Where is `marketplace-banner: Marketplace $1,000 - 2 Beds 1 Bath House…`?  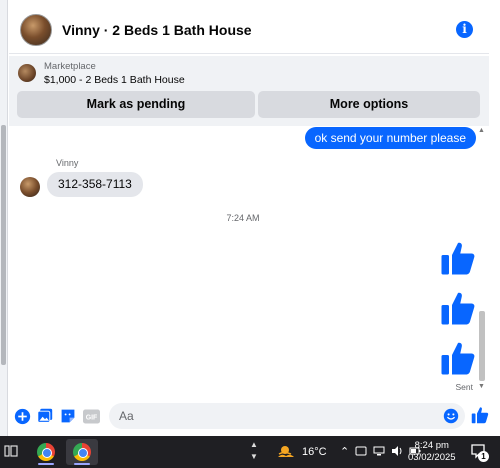 marketplace-banner: Marketplace $1,000 - 2 Beds 1 Bath House… is located at coordinates (249, 91).